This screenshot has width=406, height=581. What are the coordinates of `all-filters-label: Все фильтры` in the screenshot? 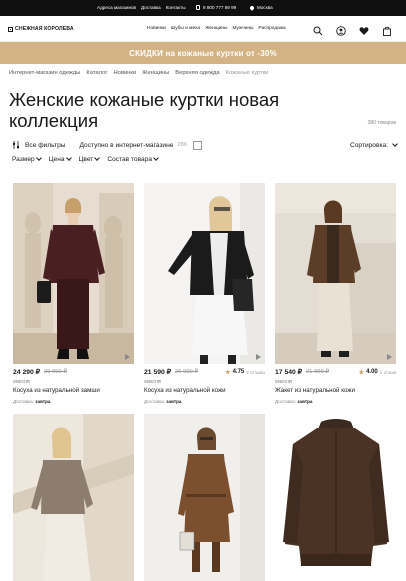 It's located at (45, 145).